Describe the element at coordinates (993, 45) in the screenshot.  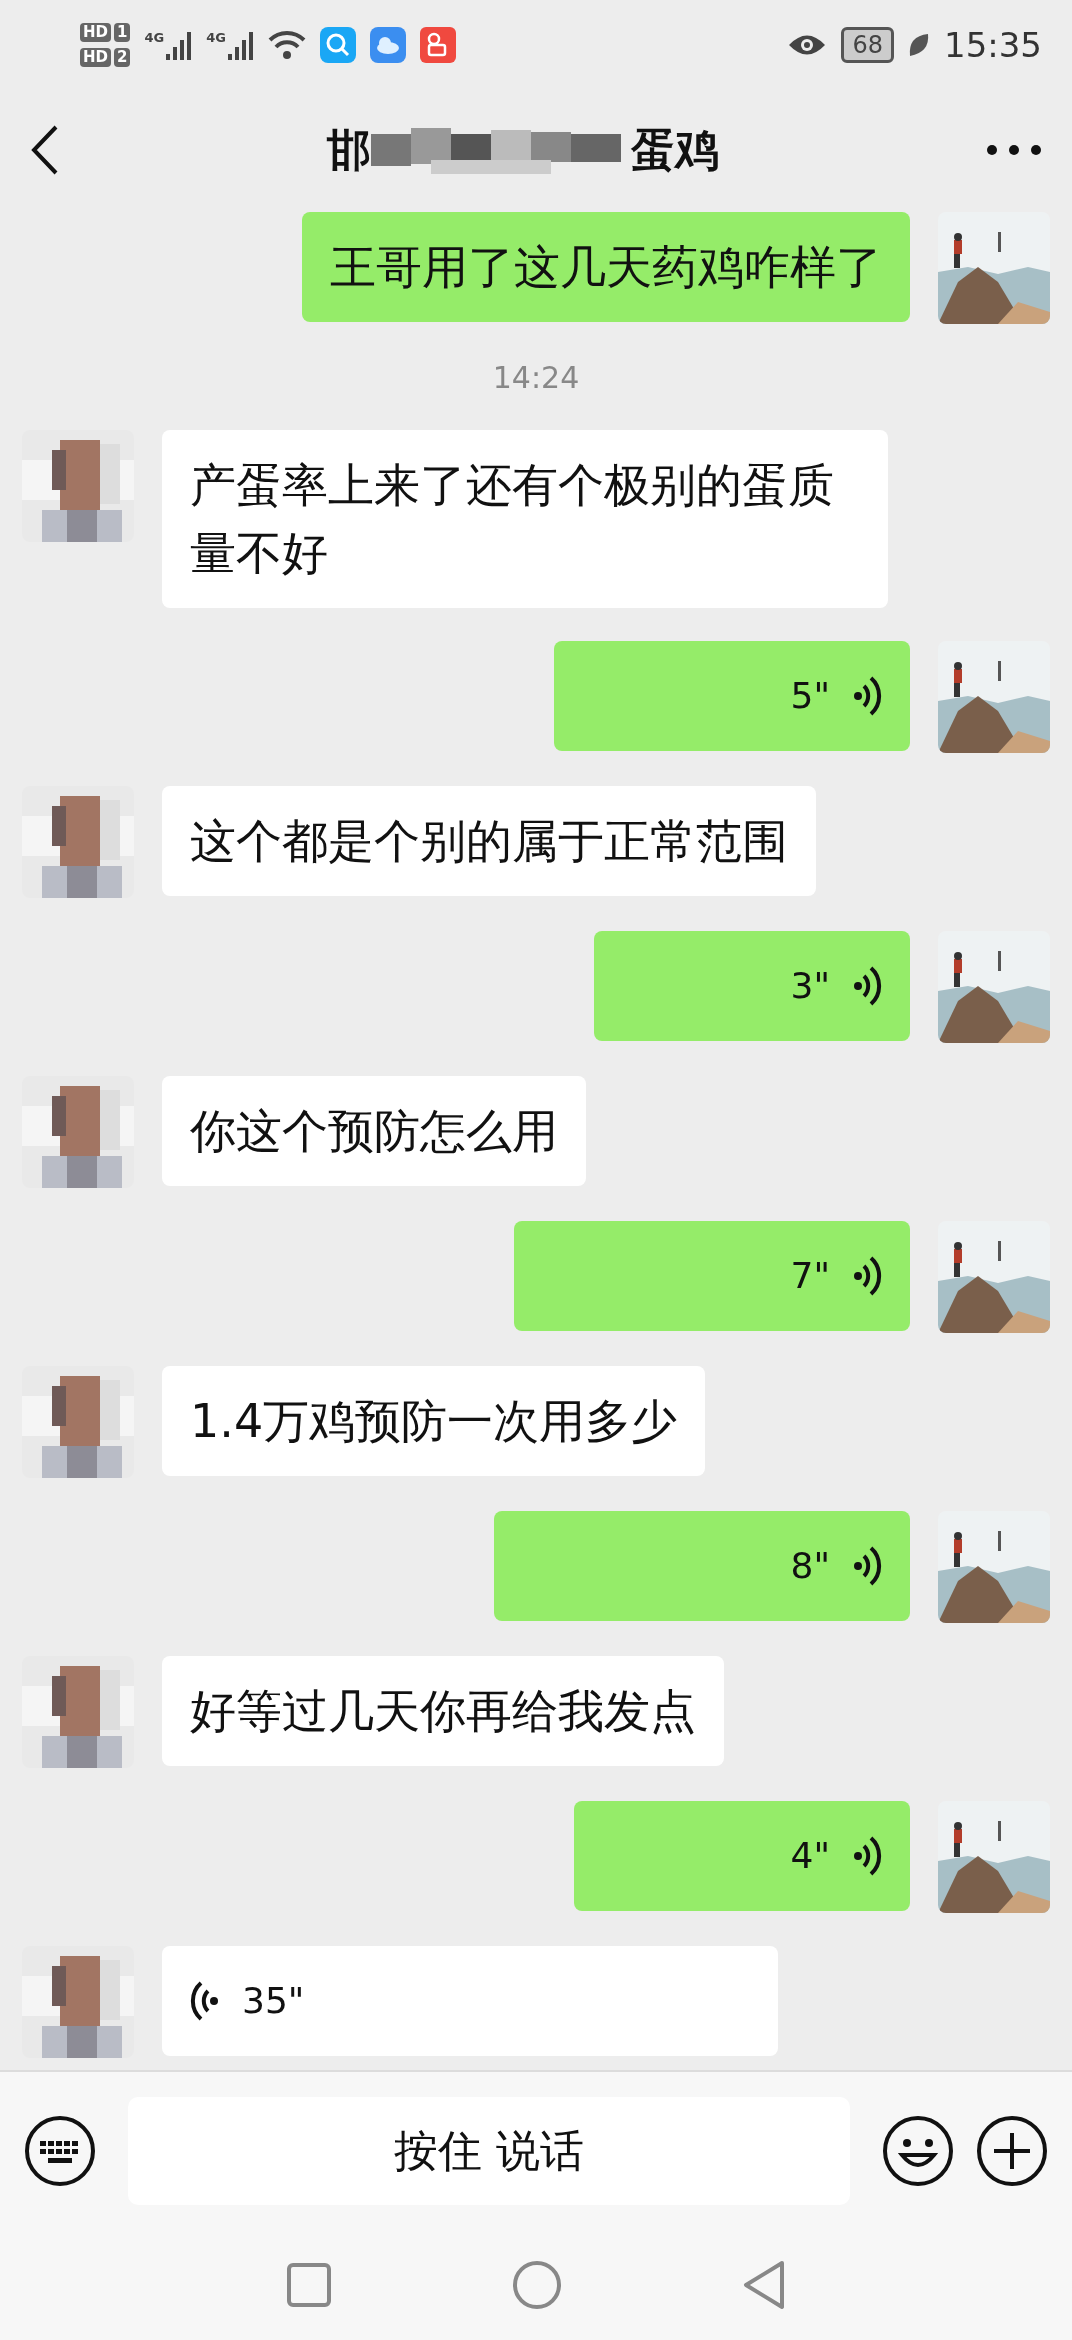
I see `status-time: 15:35` at that location.